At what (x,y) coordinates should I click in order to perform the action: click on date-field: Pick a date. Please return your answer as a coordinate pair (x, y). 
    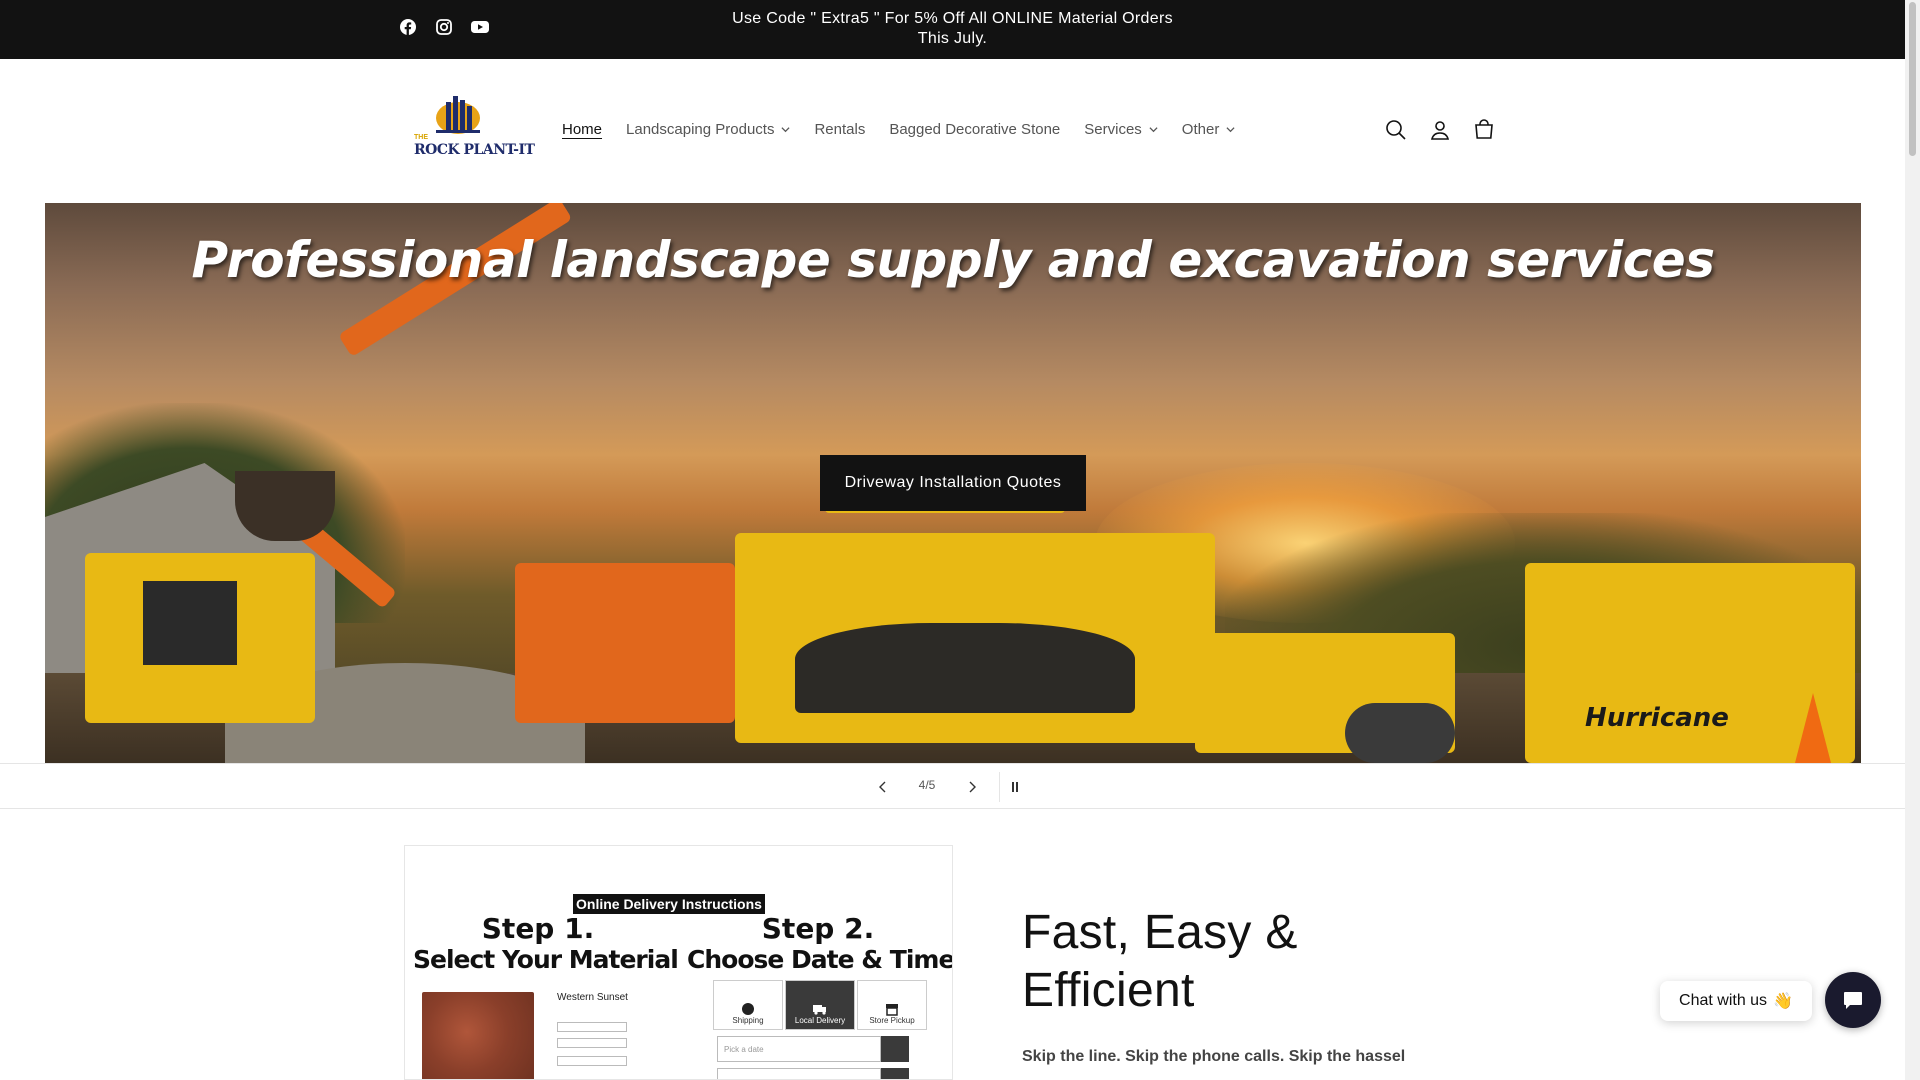
    Looking at the image, I should click on (799, 1049).